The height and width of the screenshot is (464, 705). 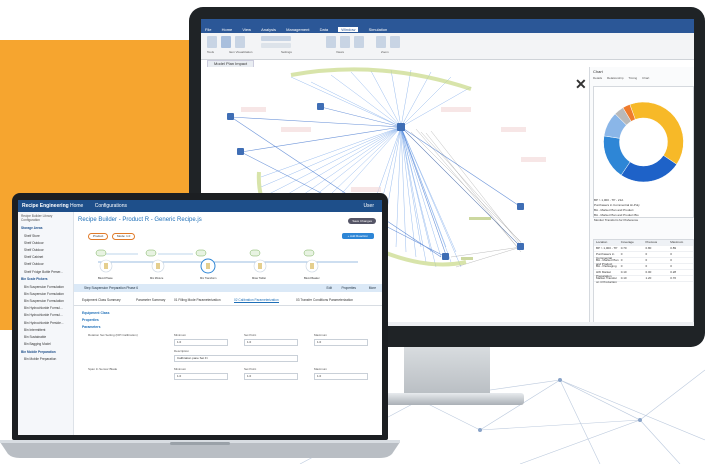 I want to click on edit-button: Edit, so click(x=330, y=288).